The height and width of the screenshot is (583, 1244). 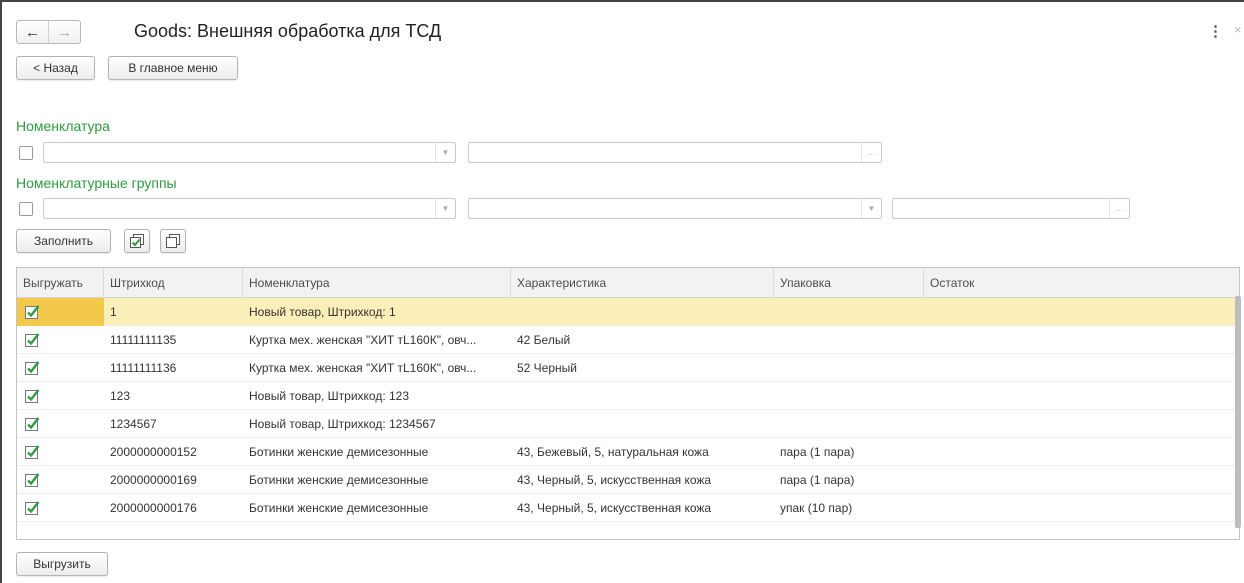 I want to click on nomenclature-groups-comparison-select: ▼, so click(x=249, y=208).